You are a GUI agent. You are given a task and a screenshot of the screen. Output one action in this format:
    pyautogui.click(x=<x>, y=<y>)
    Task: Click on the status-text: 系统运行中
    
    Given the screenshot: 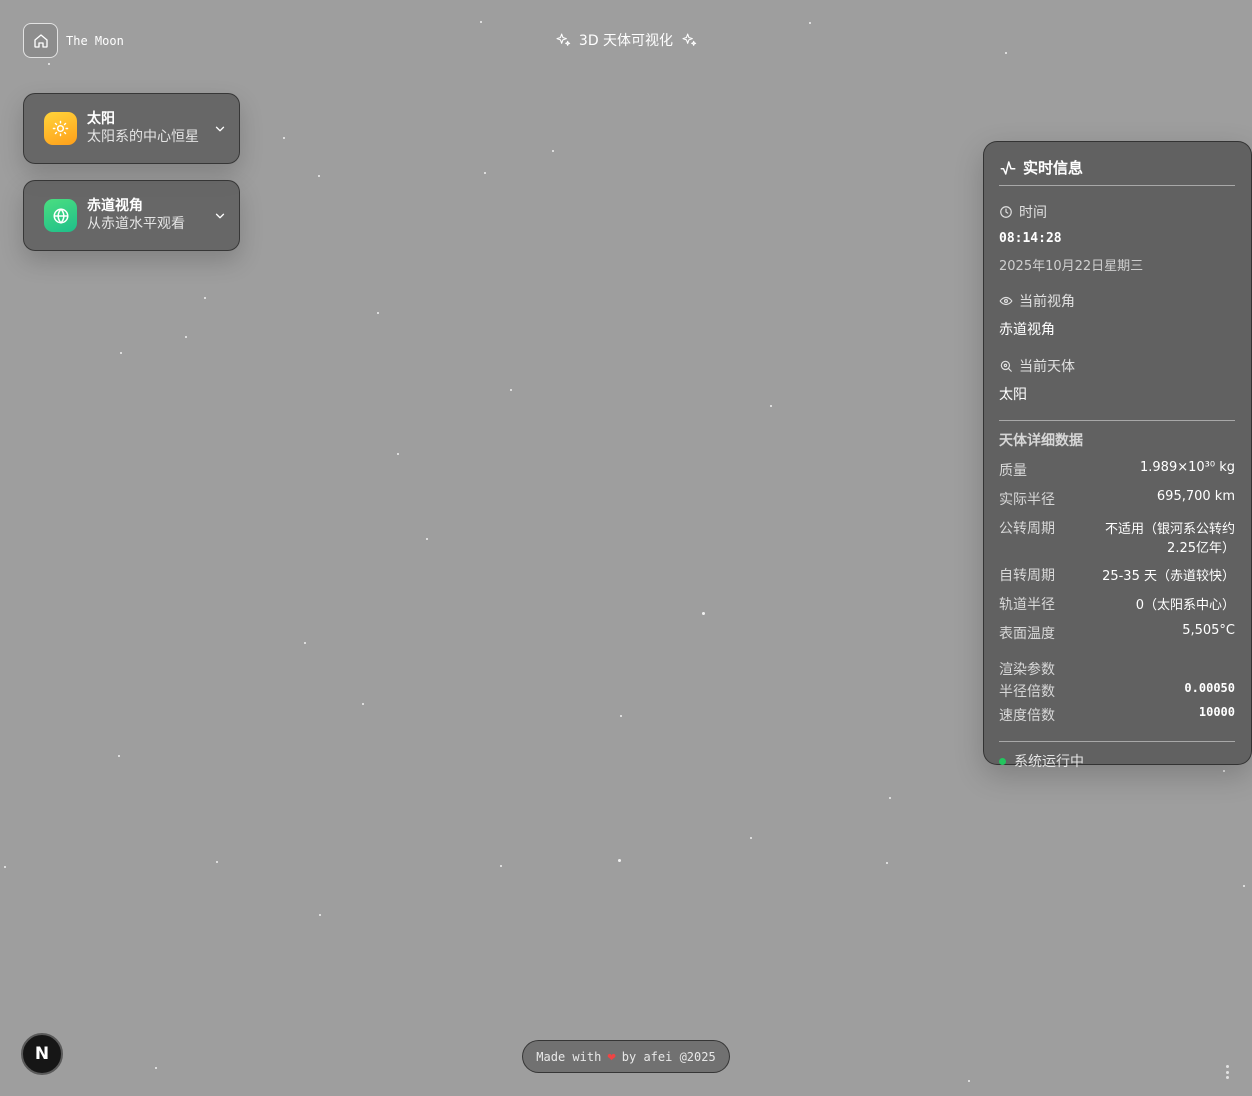 What is the action you would take?
    pyautogui.click(x=1049, y=762)
    